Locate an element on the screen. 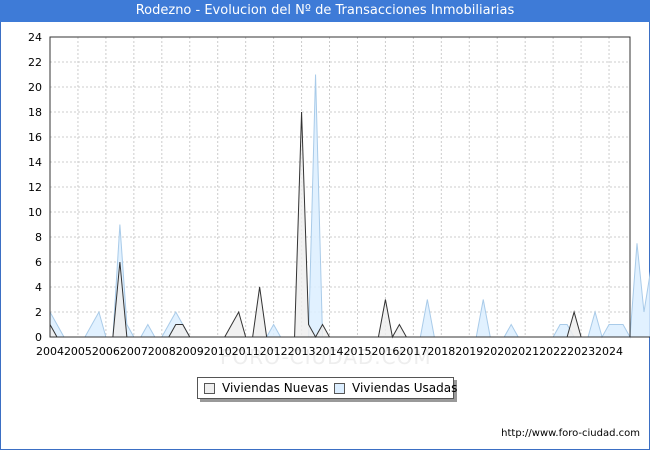  x-tick-label: 2016 is located at coordinates (385, 351).